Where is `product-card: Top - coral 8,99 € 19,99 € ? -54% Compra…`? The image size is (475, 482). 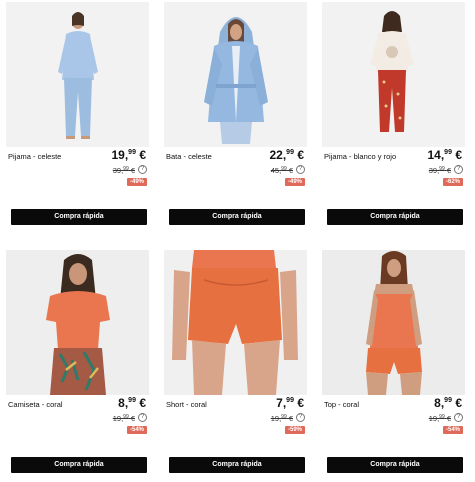 product-card: Top - coral 8,99 € 19,99 € ? -54% Compra… is located at coordinates (393, 363).